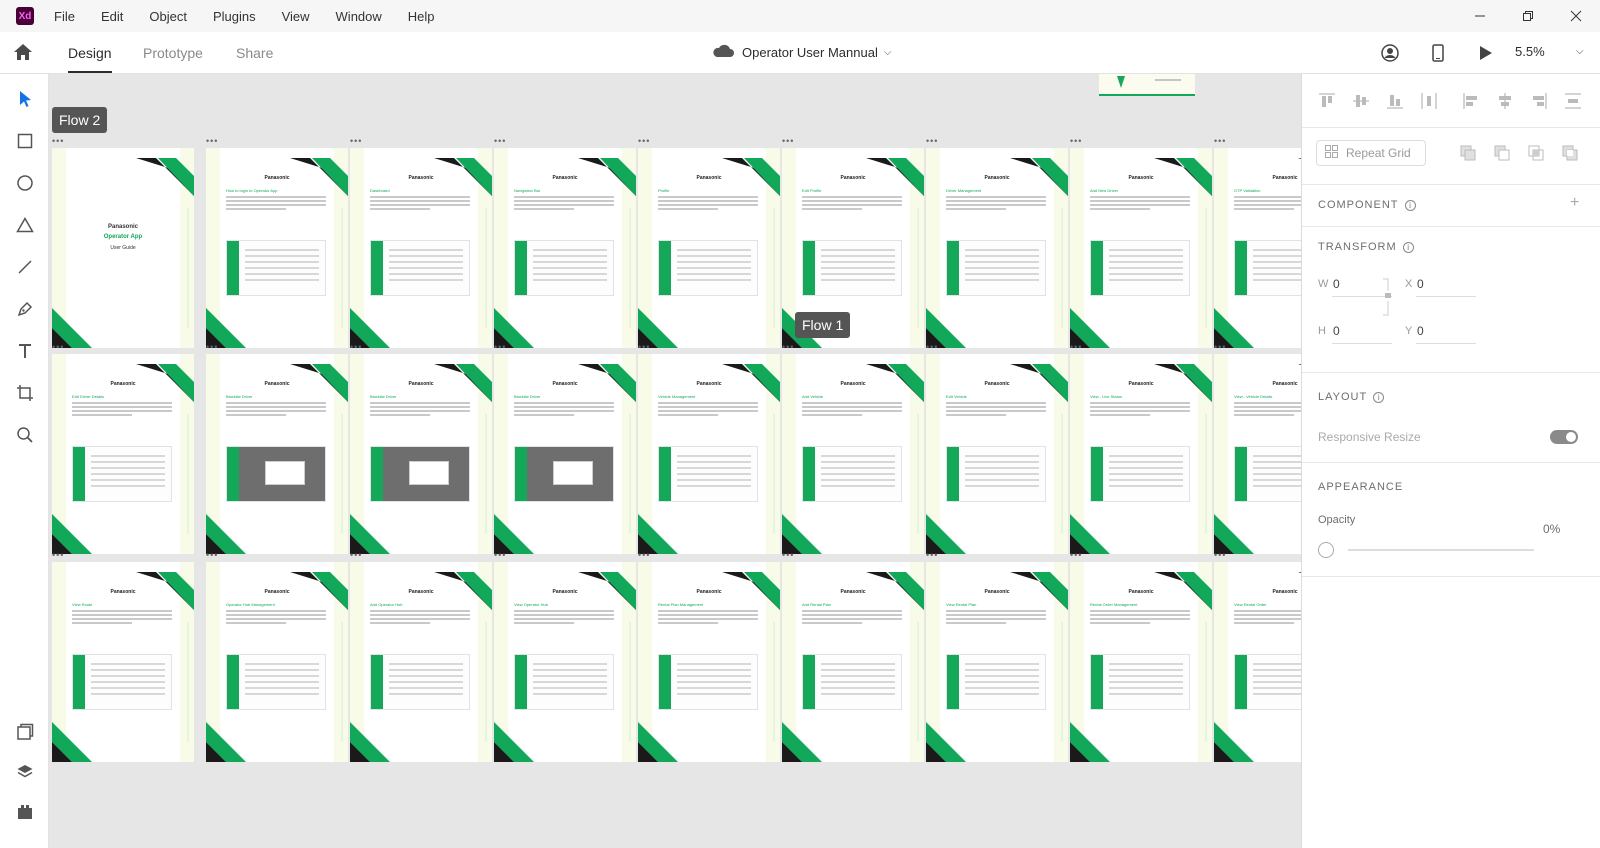 This screenshot has width=1600, height=848. What do you see at coordinates (1371, 153) in the screenshot?
I see `repeat-grid-button: Repeat Grid` at bounding box center [1371, 153].